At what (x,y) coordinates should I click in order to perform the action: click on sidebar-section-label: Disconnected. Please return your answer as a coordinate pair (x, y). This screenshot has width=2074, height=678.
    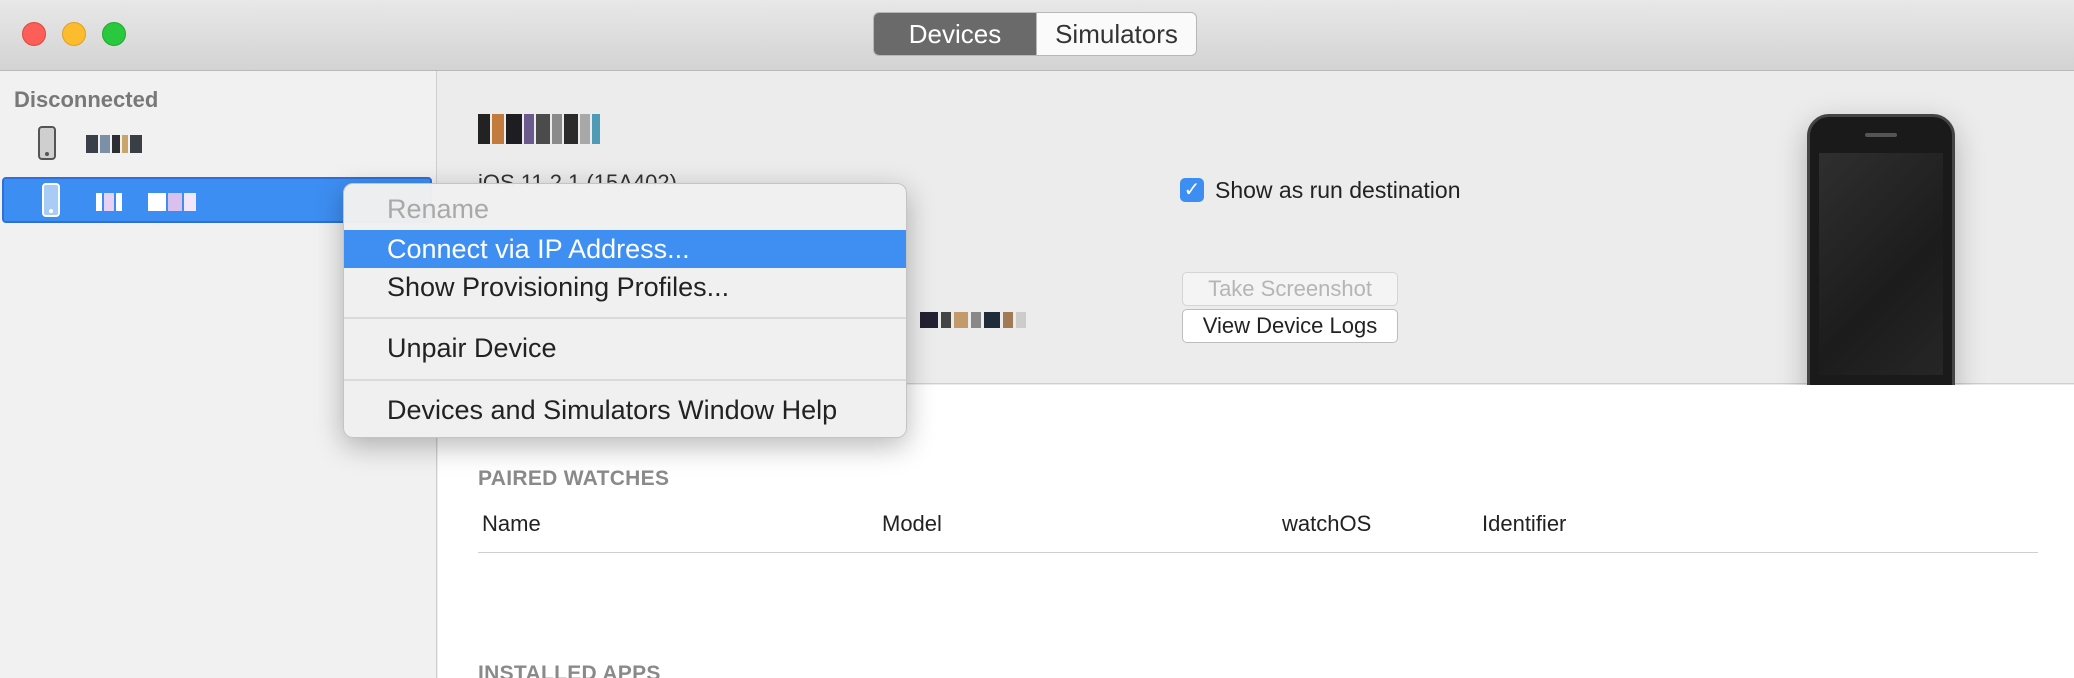
    Looking at the image, I should click on (86, 99).